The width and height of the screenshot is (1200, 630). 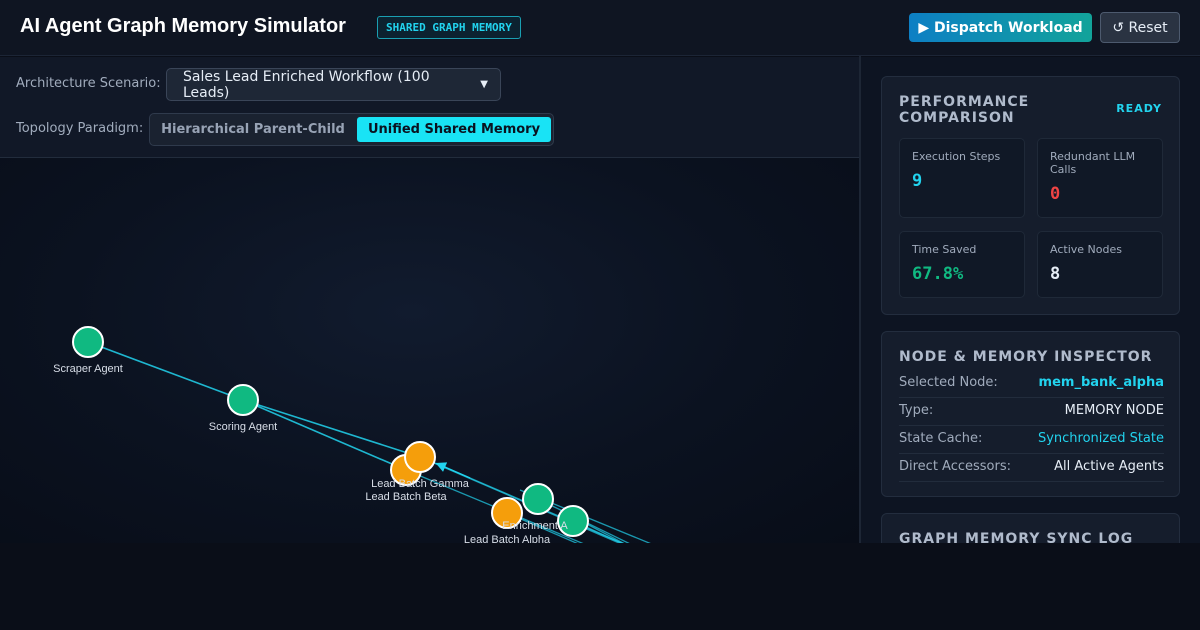 What do you see at coordinates (88, 342) in the screenshot?
I see `graph-node-scraper` at bounding box center [88, 342].